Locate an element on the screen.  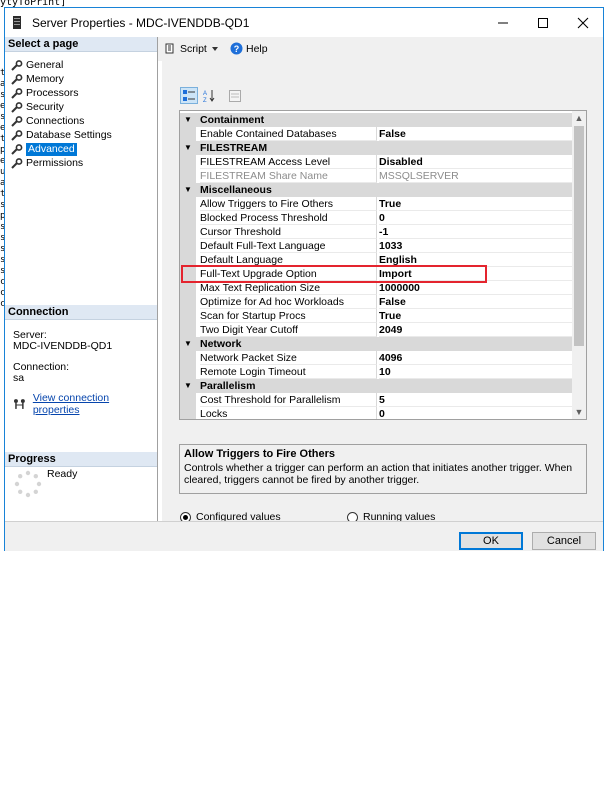
help-icon: ? is located at coordinates (236, 48).